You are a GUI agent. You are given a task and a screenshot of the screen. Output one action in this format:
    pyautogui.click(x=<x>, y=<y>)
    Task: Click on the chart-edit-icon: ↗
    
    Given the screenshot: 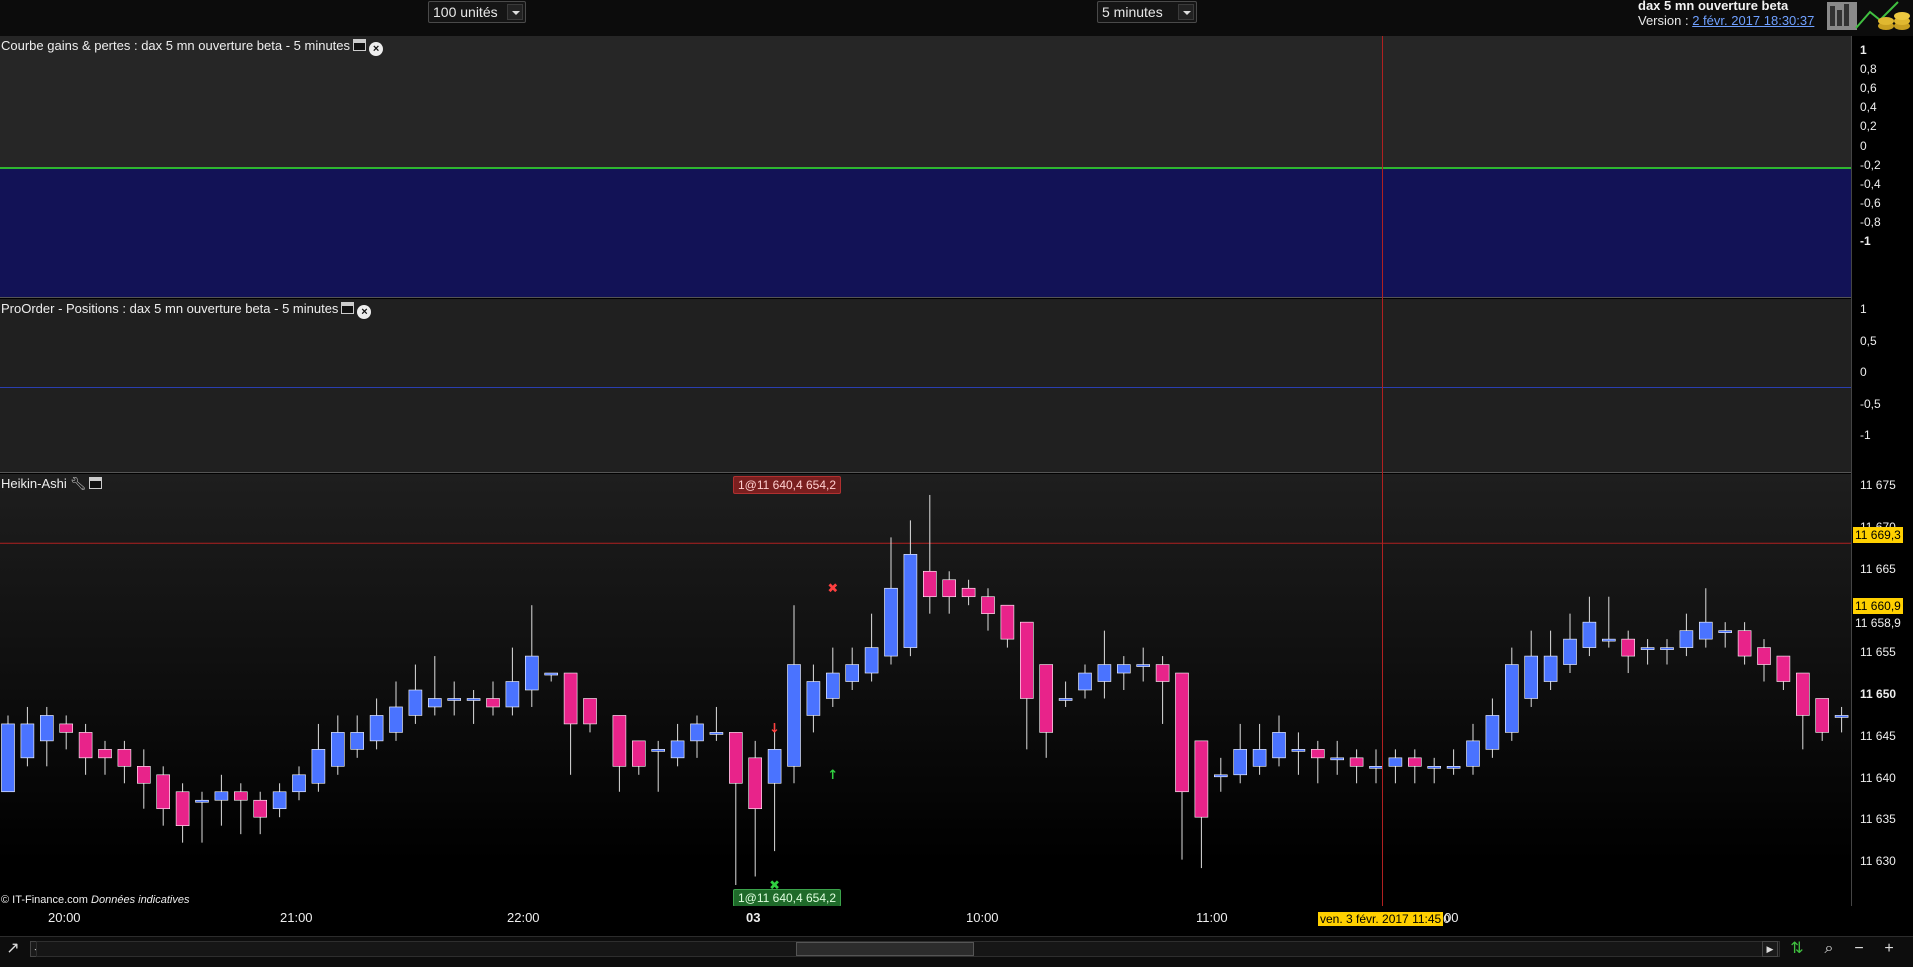 What is the action you would take?
    pyautogui.click(x=13, y=949)
    